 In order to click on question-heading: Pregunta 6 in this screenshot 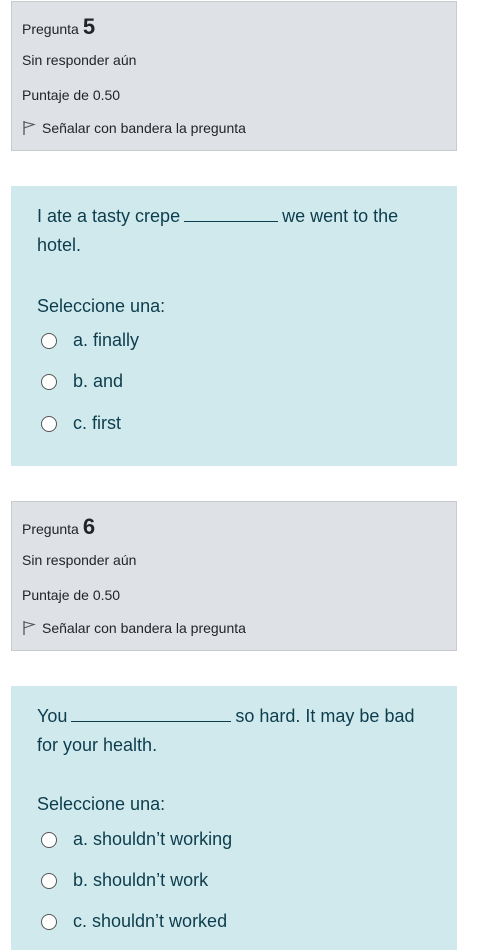, I will do `click(58, 527)`.